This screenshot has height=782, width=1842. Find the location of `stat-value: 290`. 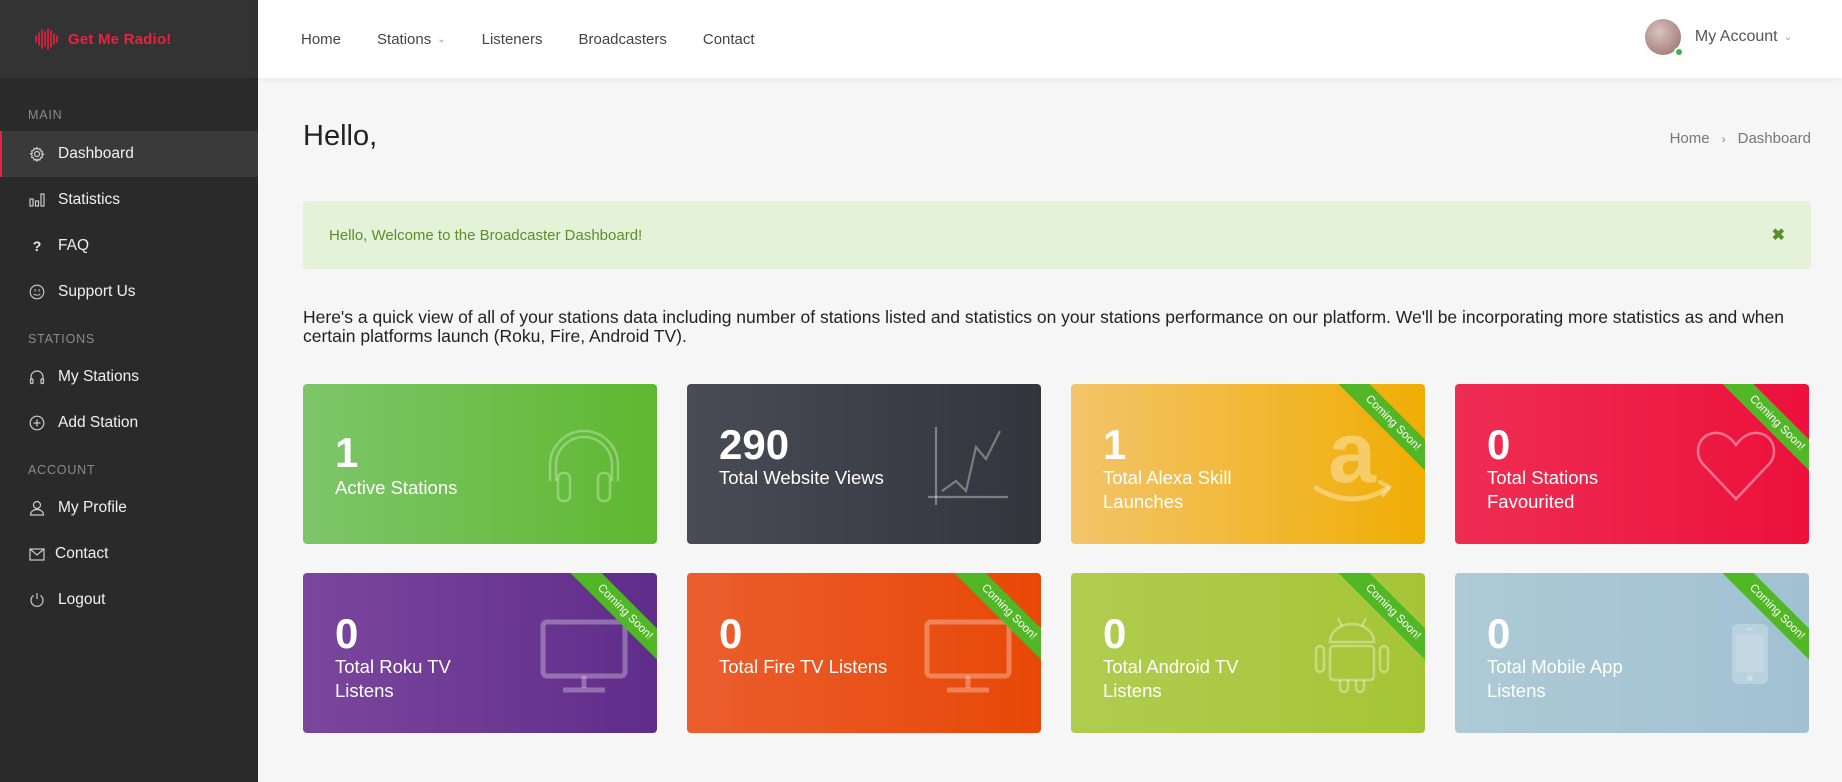

stat-value: 290 is located at coordinates (754, 444).